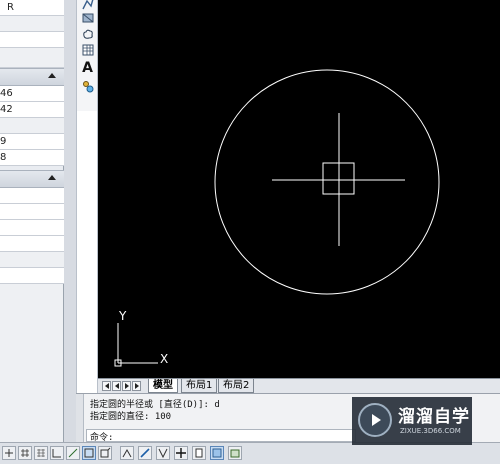  I want to click on dynamic-ucs-button, so click(105, 453).